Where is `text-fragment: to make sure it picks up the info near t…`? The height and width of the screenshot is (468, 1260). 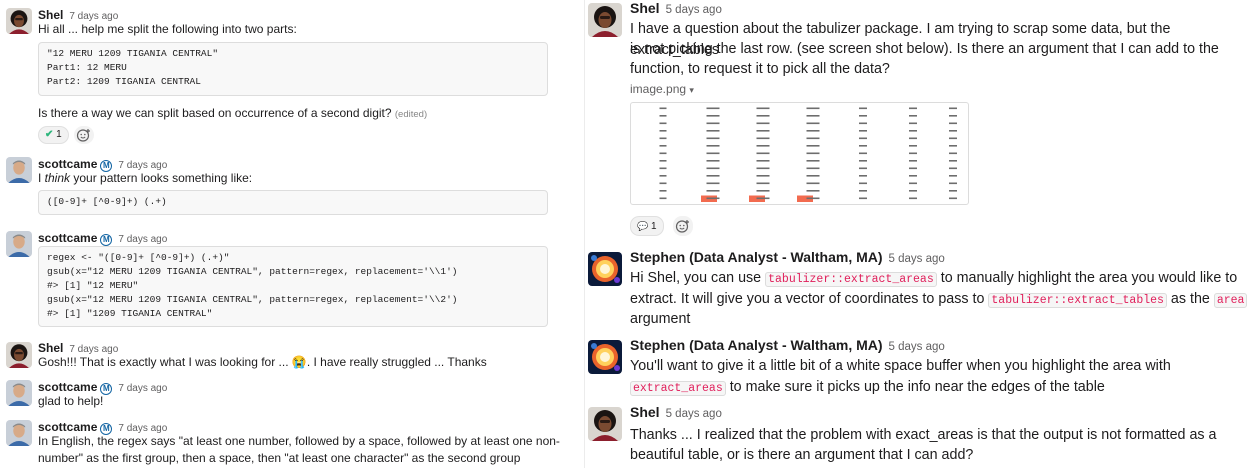 text-fragment: to make sure it picks up the info near t… is located at coordinates (915, 387).